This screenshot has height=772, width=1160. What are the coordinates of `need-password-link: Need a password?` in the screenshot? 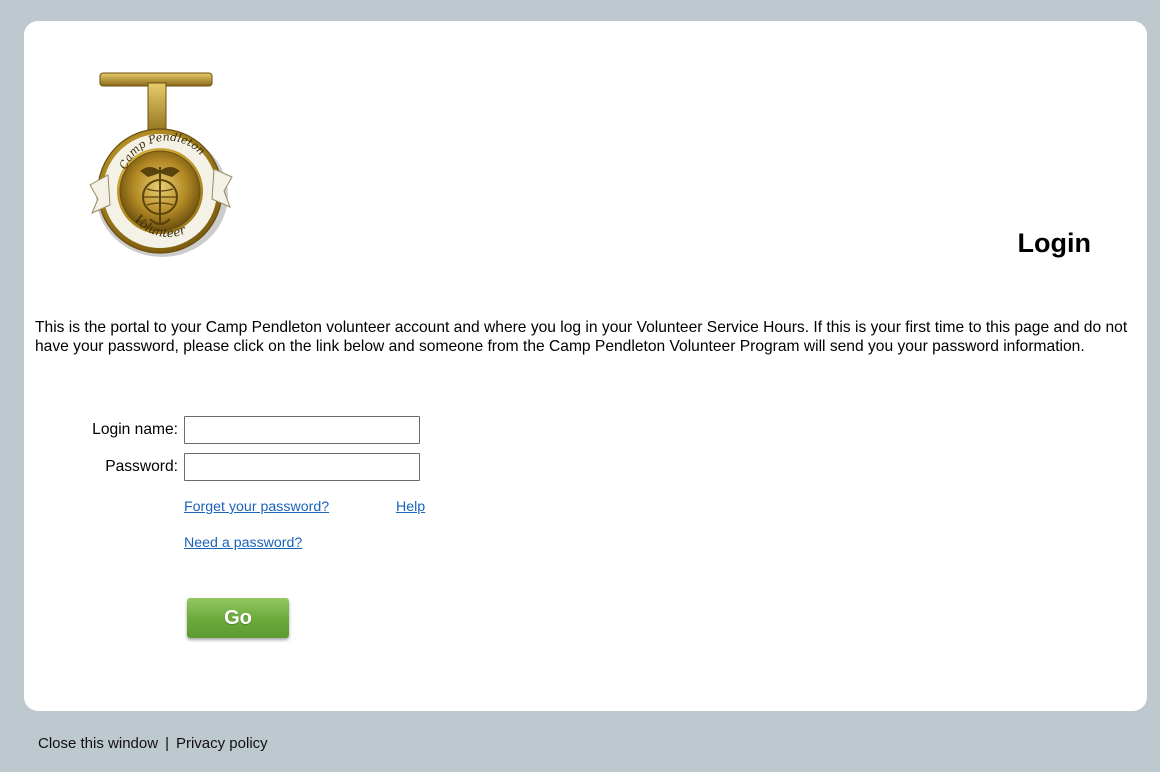 It's located at (243, 543).